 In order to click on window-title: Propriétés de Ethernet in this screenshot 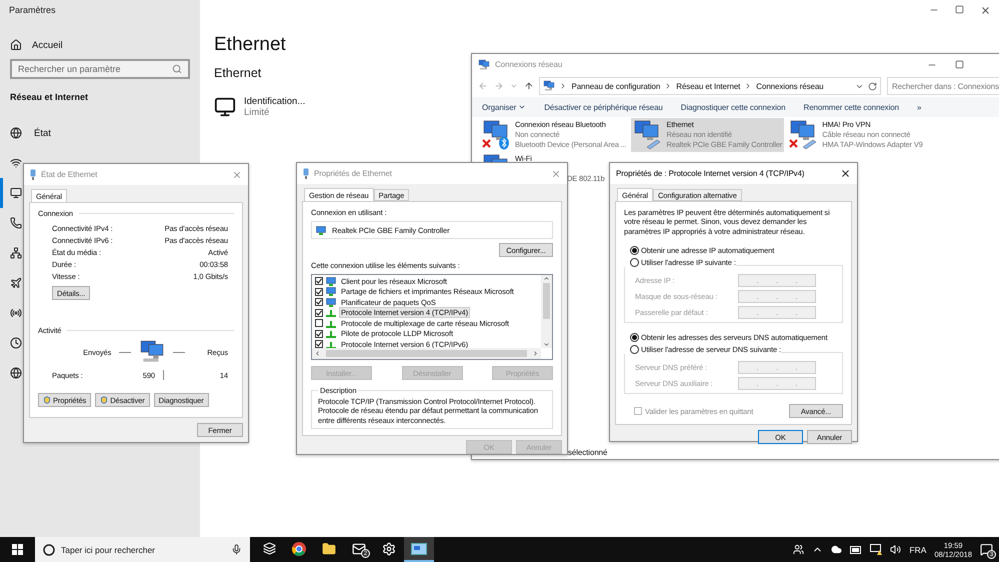, I will do `click(353, 173)`.